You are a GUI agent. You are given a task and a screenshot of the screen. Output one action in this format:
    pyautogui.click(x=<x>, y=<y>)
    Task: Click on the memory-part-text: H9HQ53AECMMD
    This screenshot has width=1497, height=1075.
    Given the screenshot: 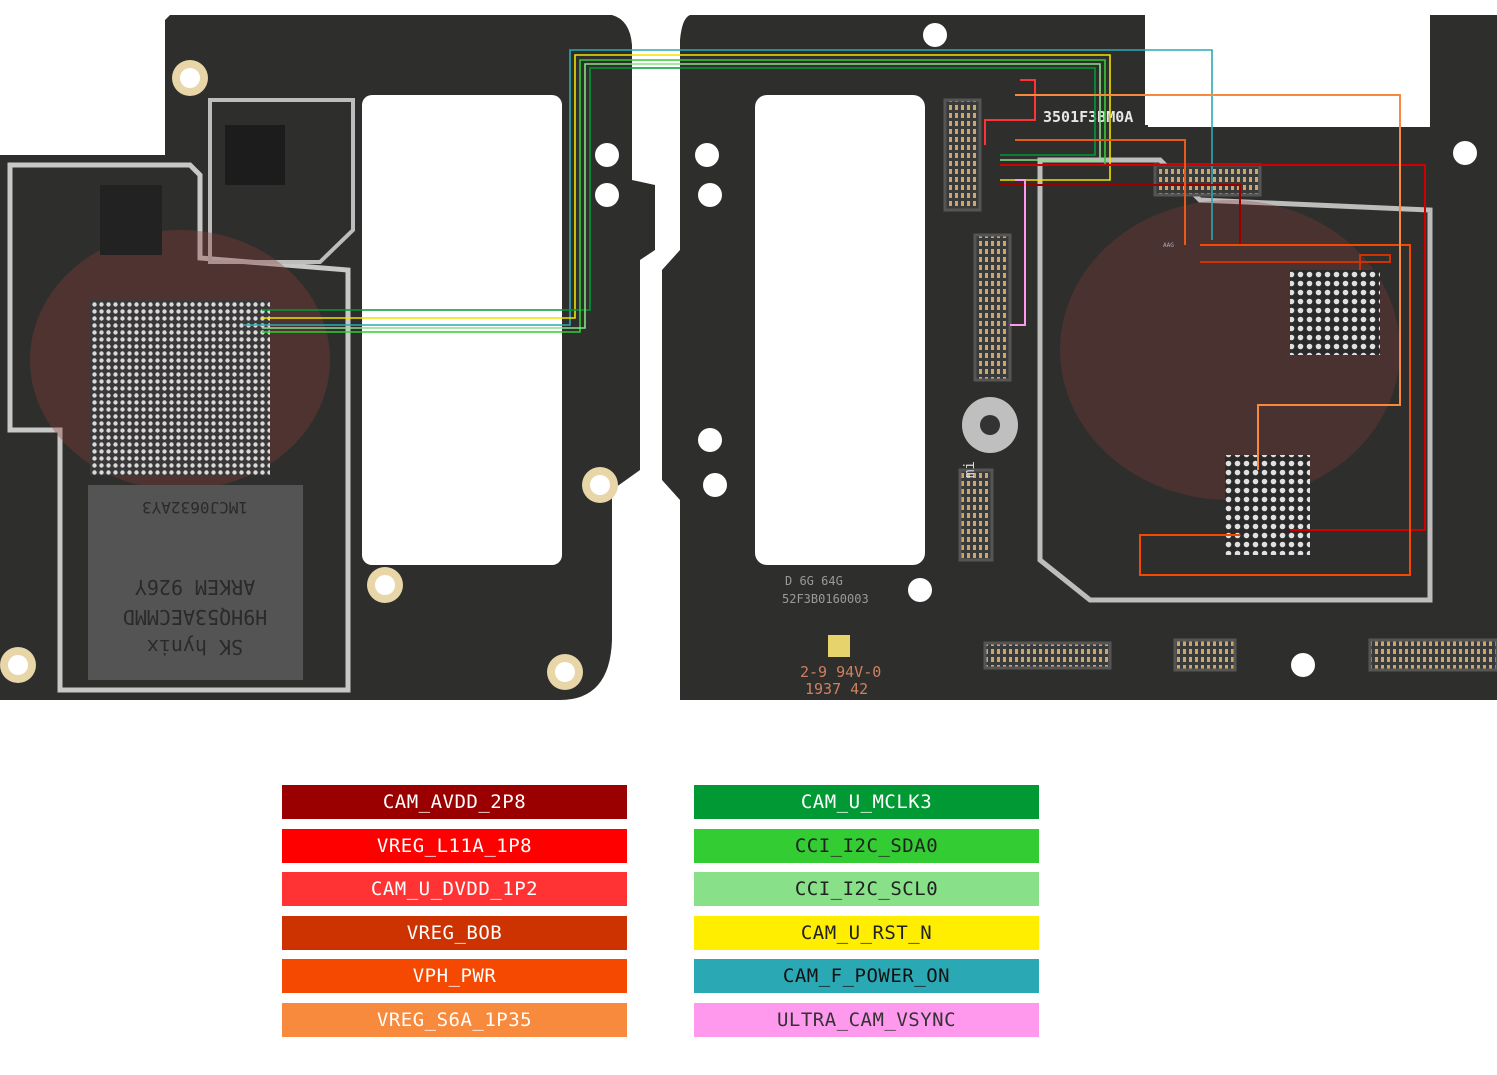 What is the action you would take?
    pyautogui.click(x=195, y=617)
    